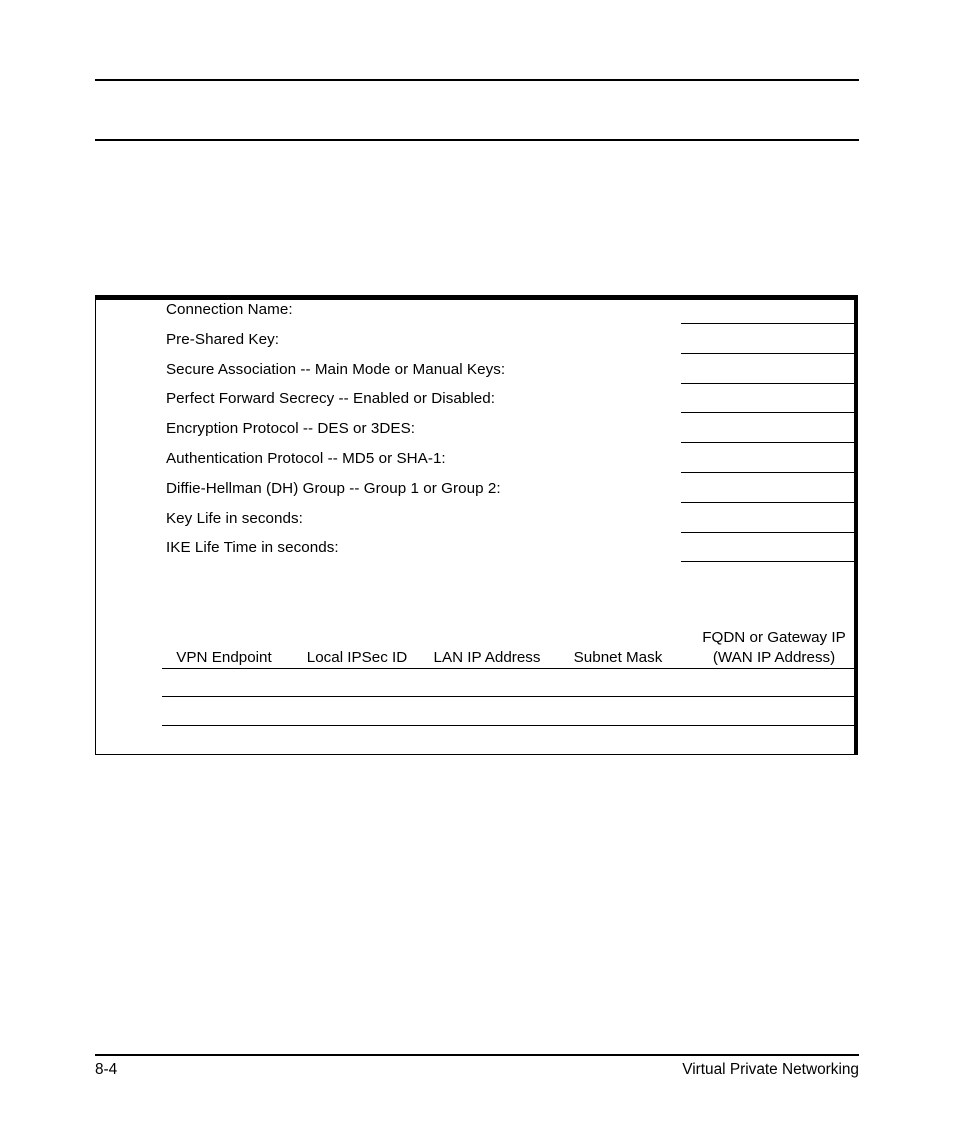 This screenshot has height=1145, width=954. Describe the element at coordinates (477, 140) in the screenshot. I see `header-rule-bottom` at that location.